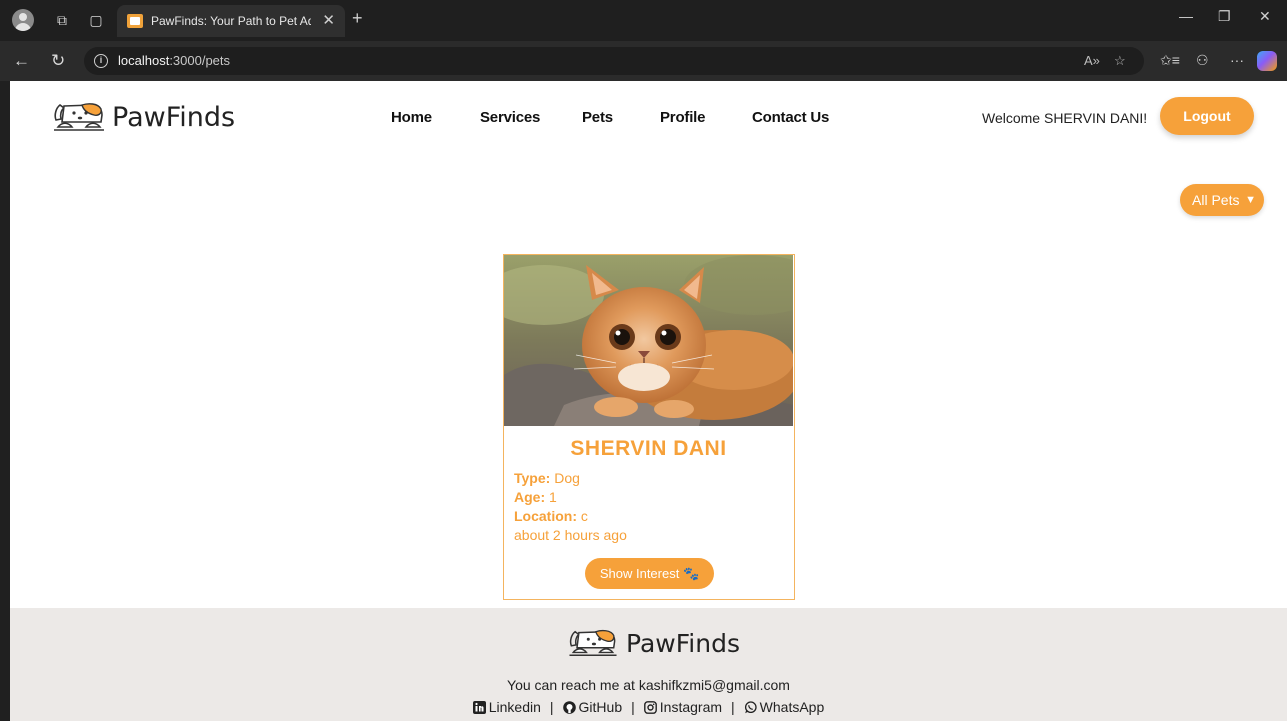  Describe the element at coordinates (530, 497) in the screenshot. I see `pet-age-label: Age:` at that location.